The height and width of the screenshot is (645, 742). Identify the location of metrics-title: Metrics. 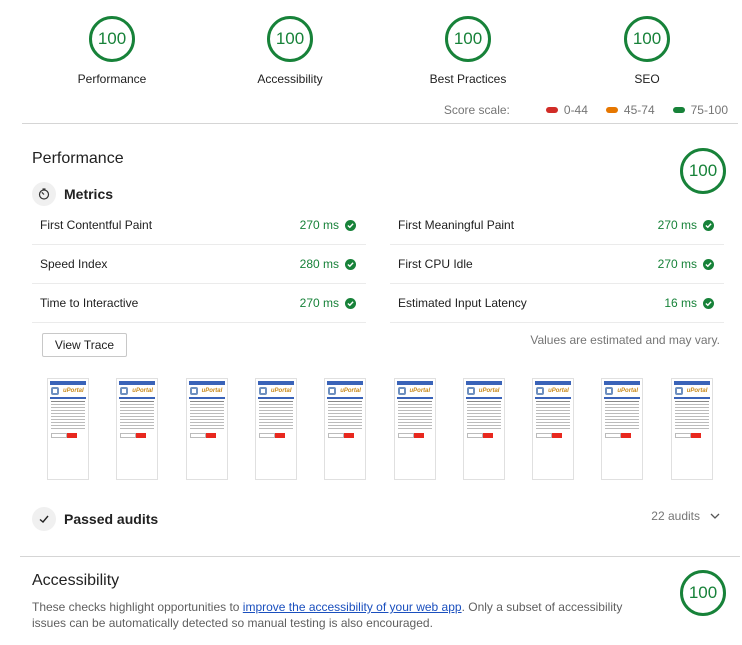
(89, 194).